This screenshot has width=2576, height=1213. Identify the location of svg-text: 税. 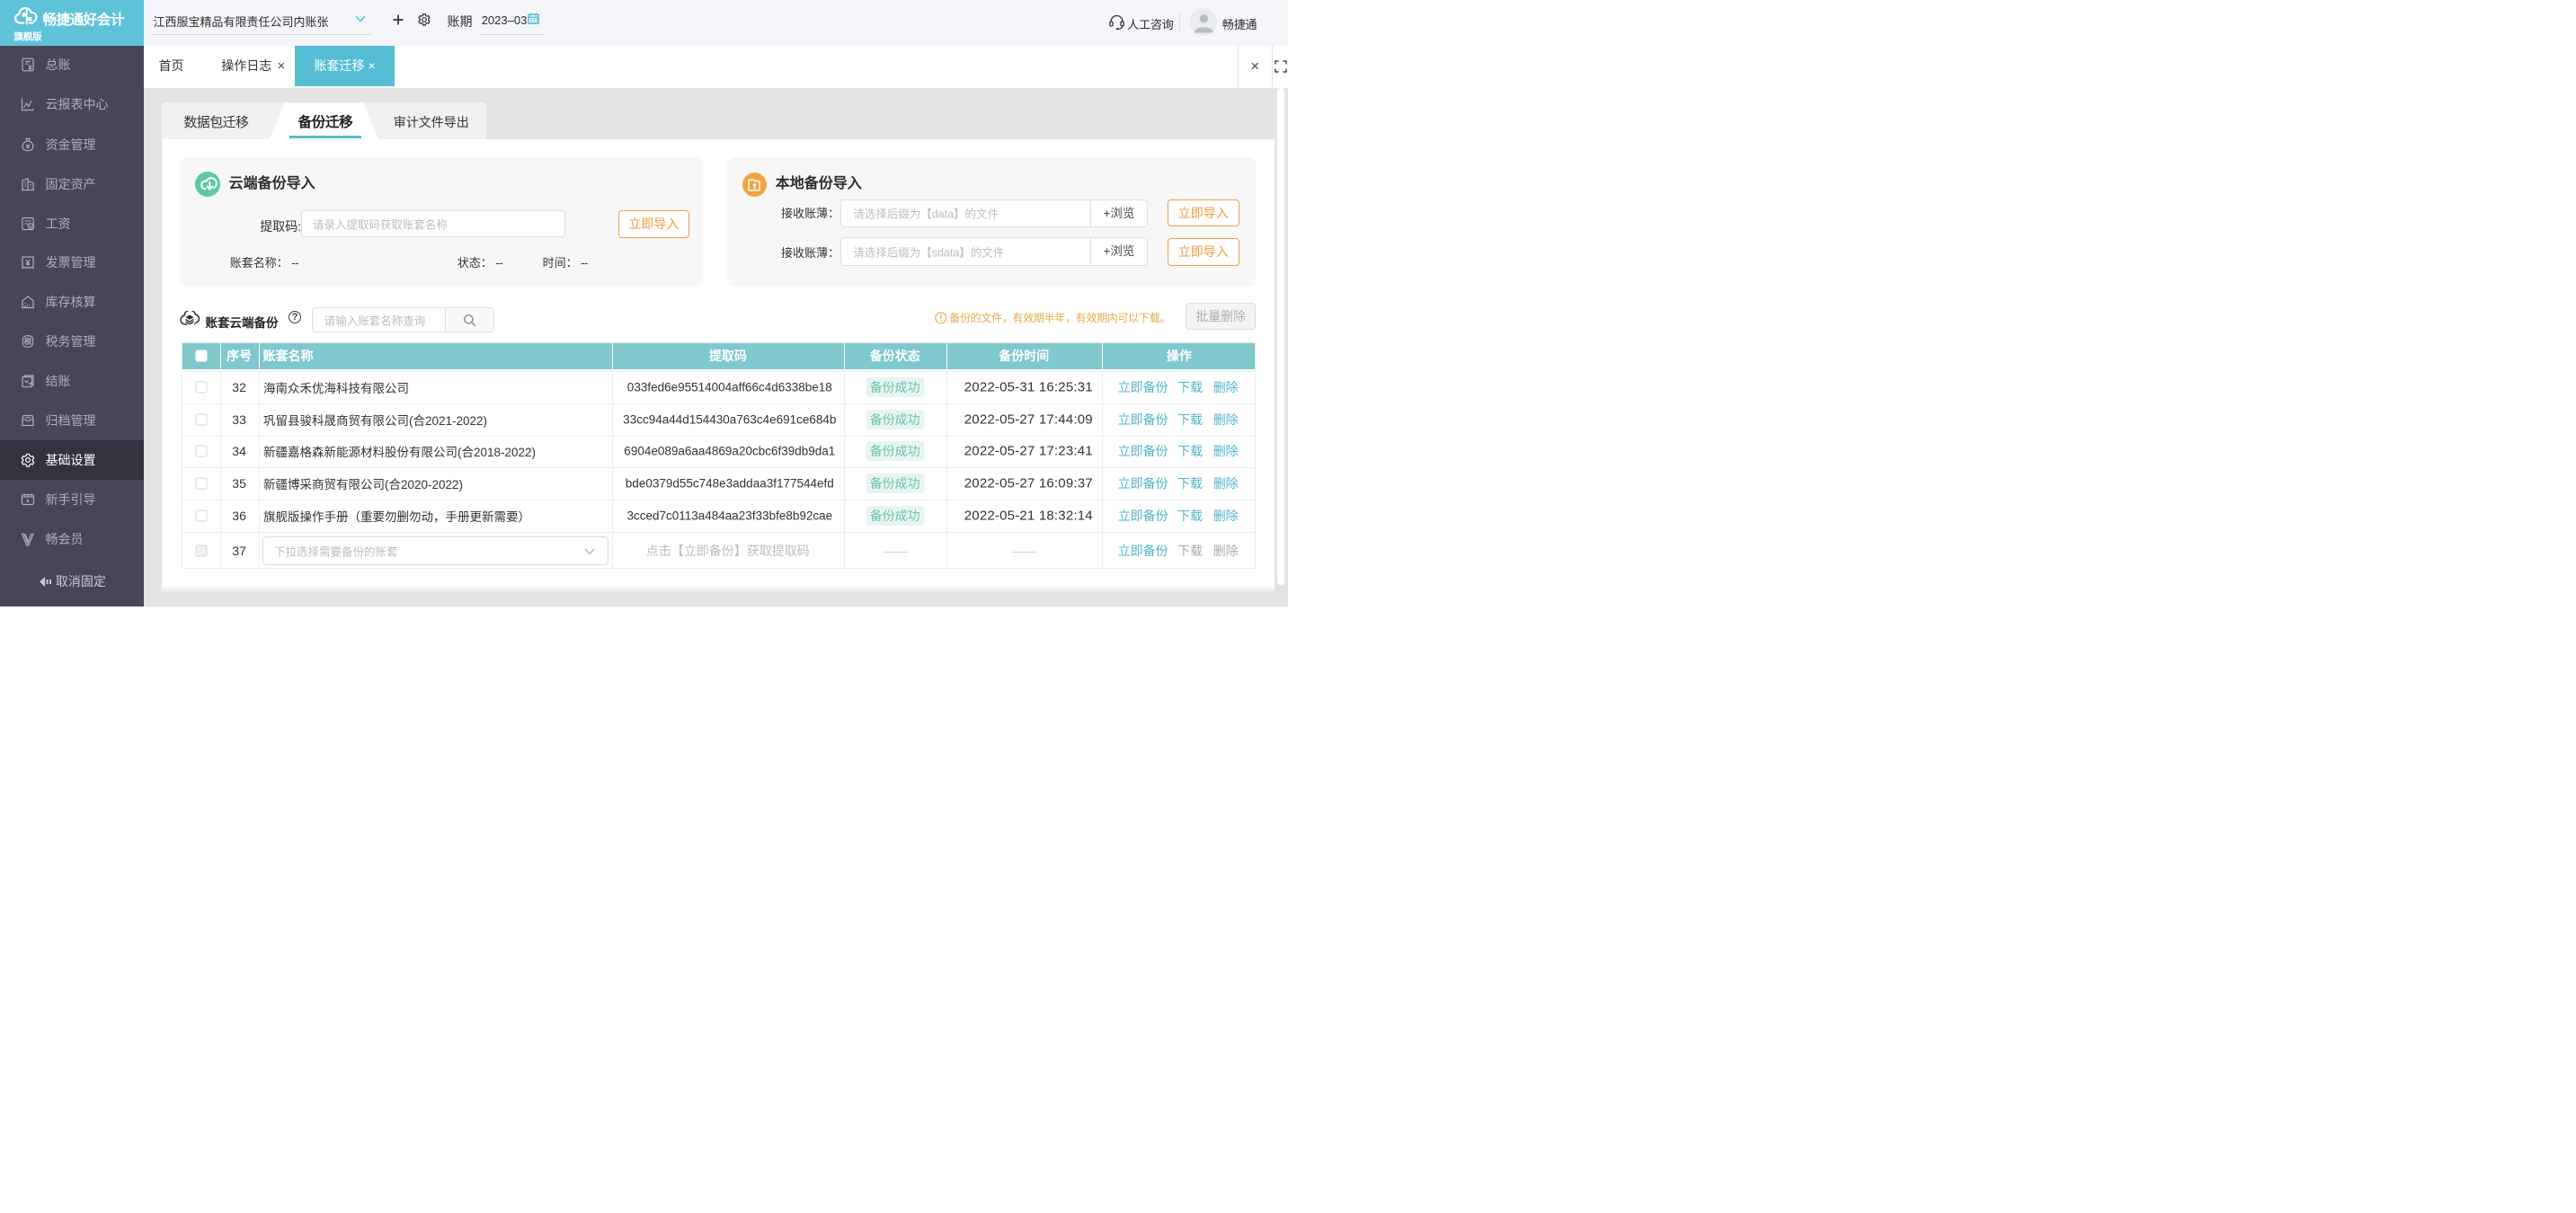
(28, 341).